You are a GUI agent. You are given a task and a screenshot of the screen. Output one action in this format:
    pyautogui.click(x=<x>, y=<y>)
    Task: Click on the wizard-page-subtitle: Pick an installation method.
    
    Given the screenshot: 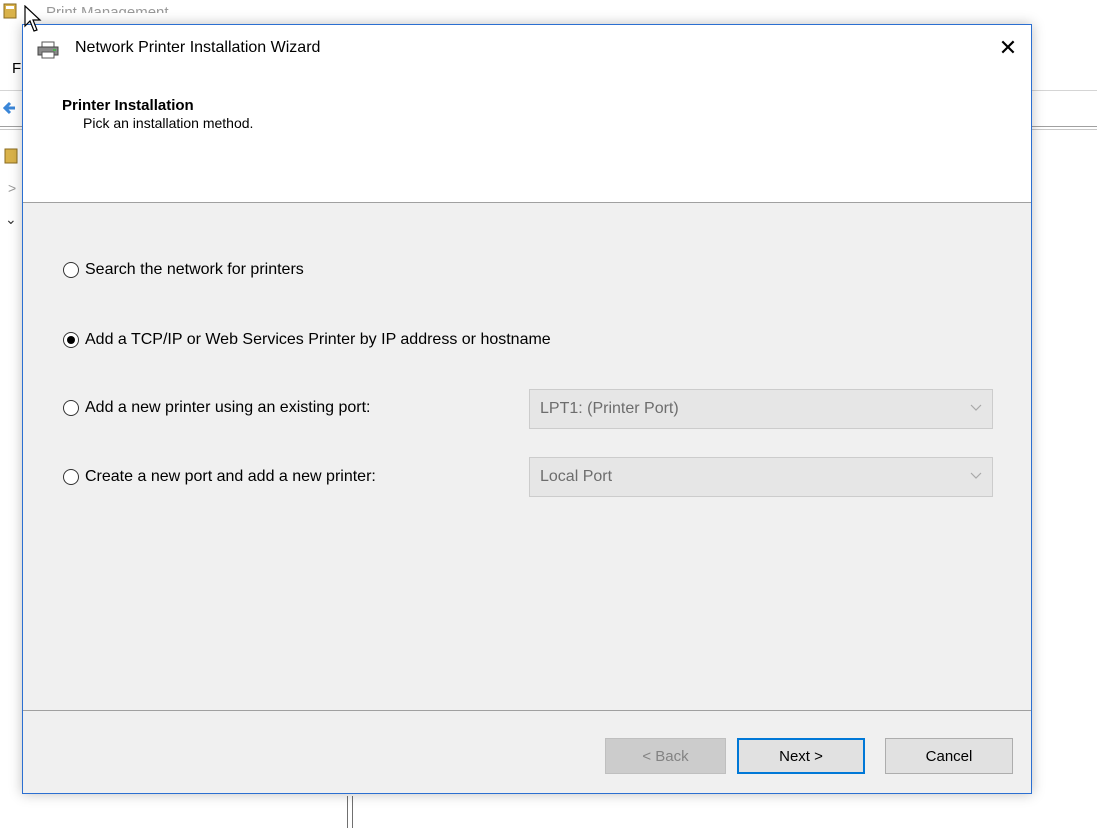 What is the action you would take?
    pyautogui.click(x=168, y=123)
    